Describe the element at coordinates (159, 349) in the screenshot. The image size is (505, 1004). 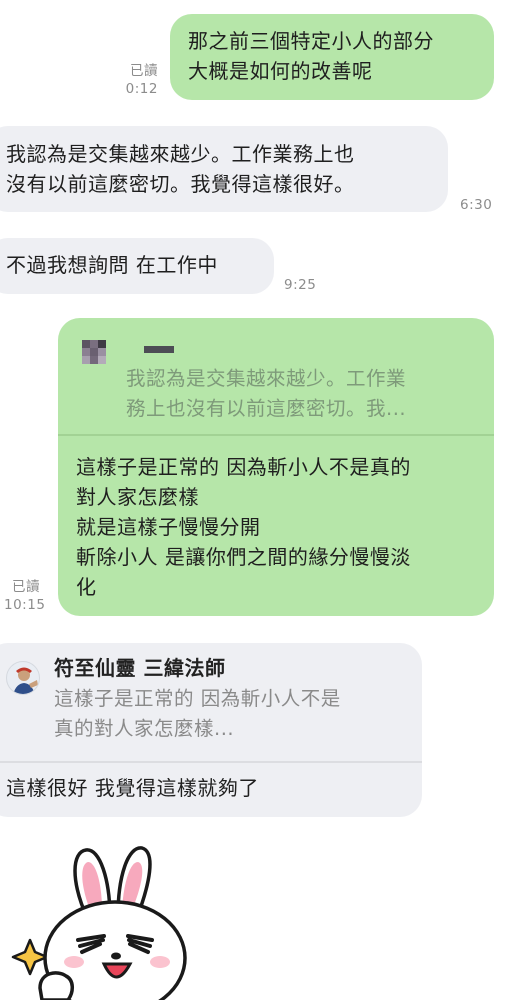
I see `quote-sender-name-redacted` at that location.